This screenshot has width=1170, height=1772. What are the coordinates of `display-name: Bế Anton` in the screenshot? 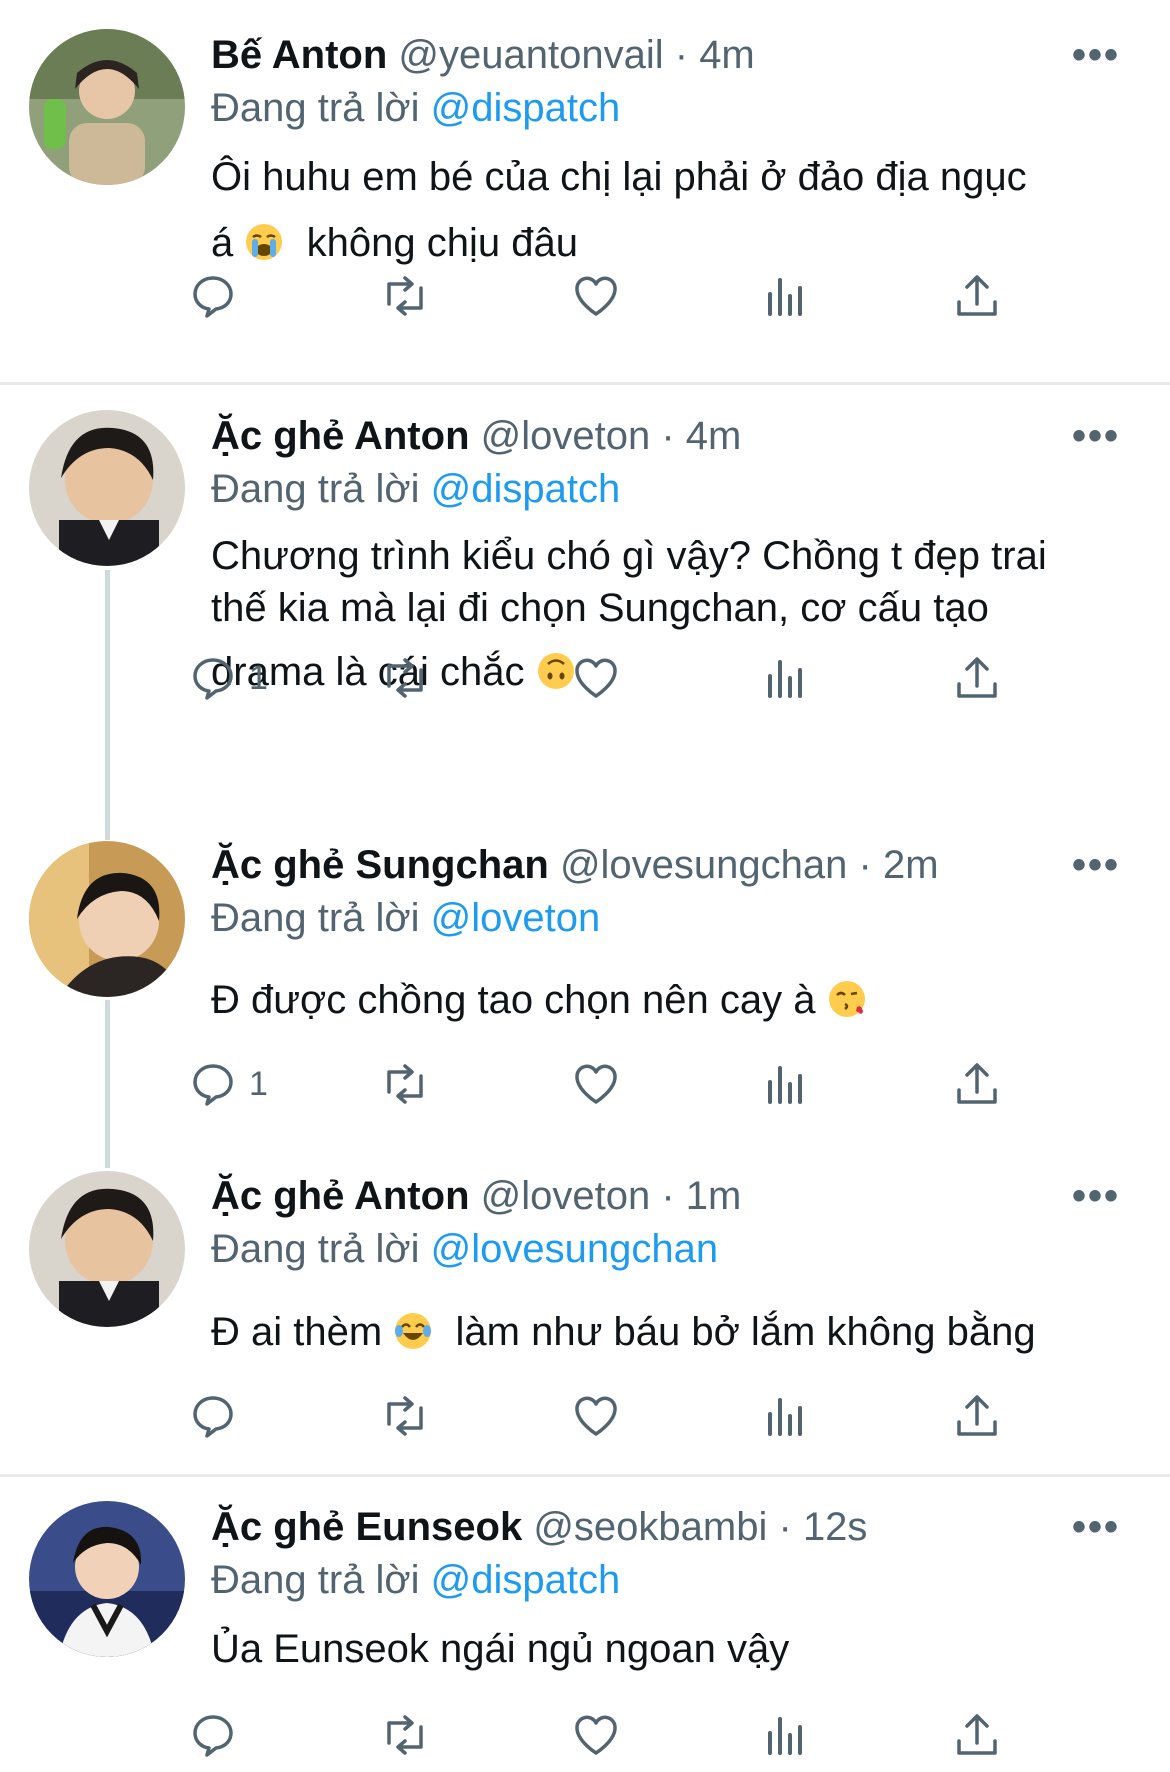 It's located at (299, 55).